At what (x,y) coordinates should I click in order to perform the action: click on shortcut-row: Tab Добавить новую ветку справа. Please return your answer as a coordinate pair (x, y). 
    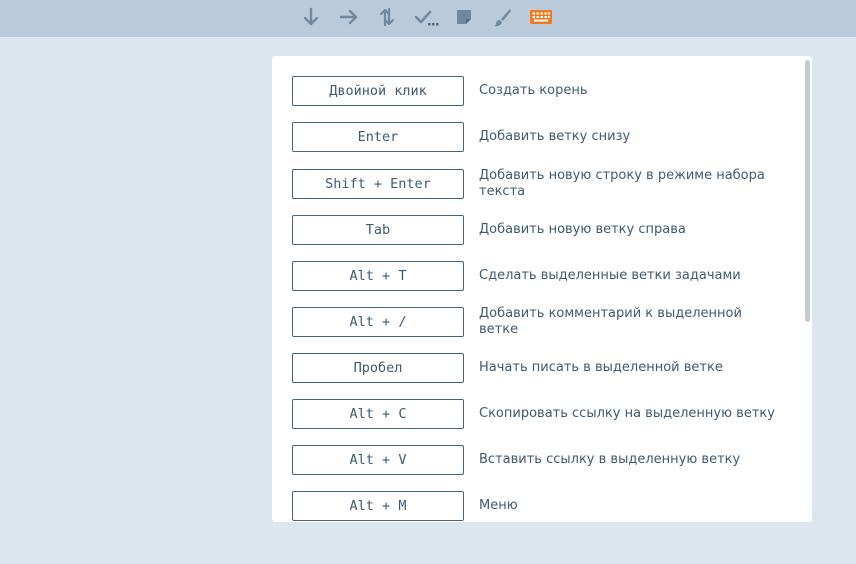
    Looking at the image, I should click on (537, 230).